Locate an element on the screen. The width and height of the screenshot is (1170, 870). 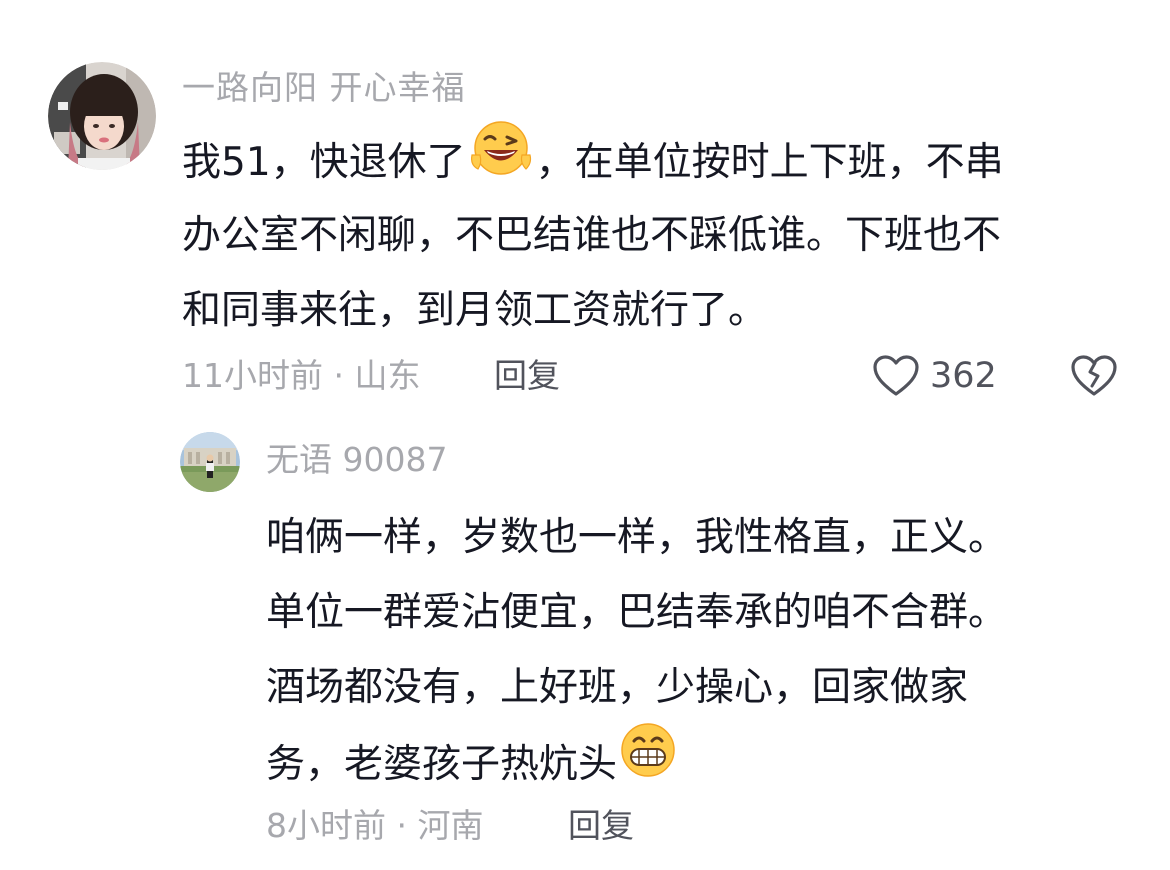
avatar is located at coordinates (102, 116).